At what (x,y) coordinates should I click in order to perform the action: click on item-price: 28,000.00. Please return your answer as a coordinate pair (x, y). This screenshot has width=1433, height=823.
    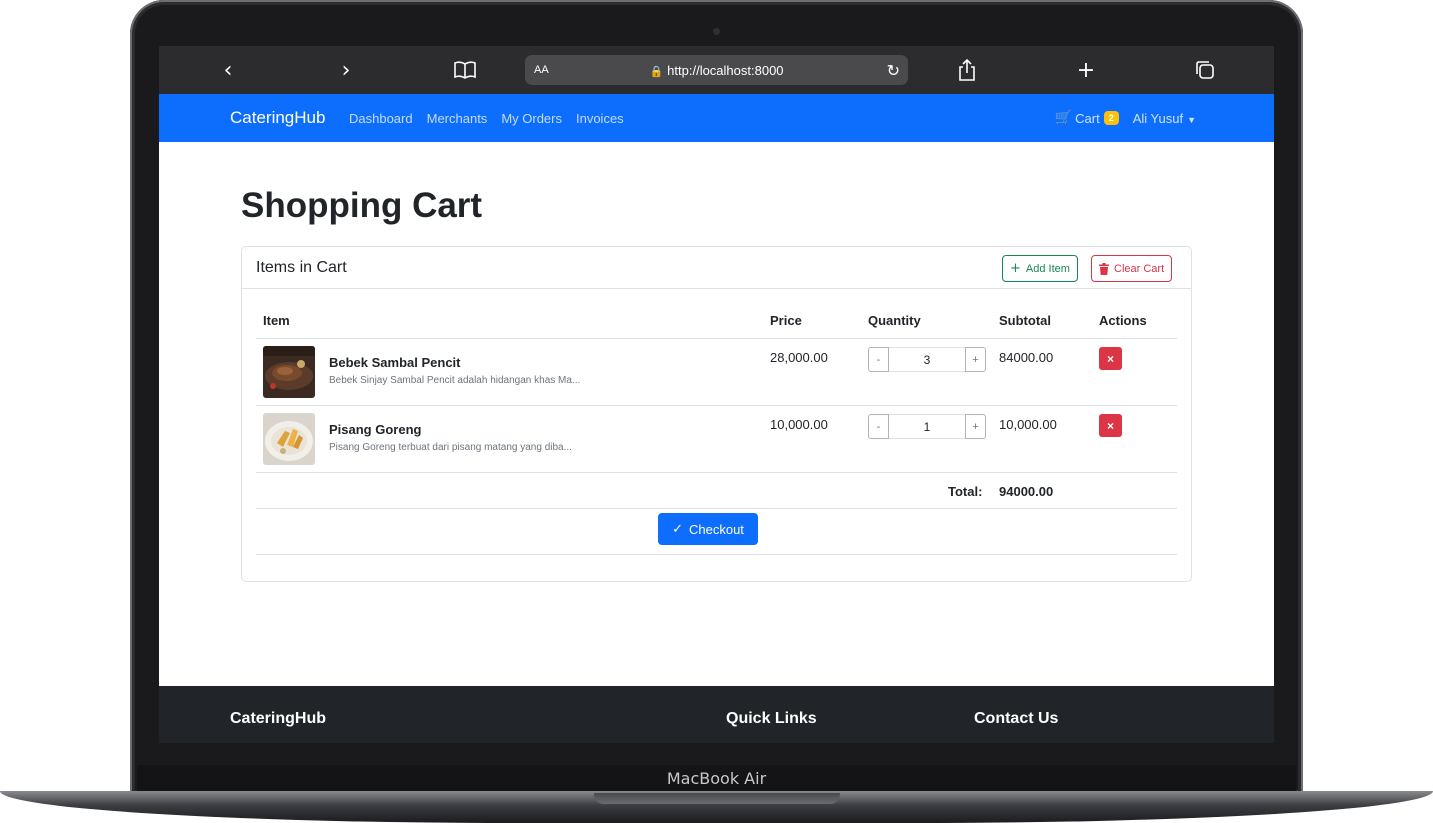
    Looking at the image, I should click on (799, 357).